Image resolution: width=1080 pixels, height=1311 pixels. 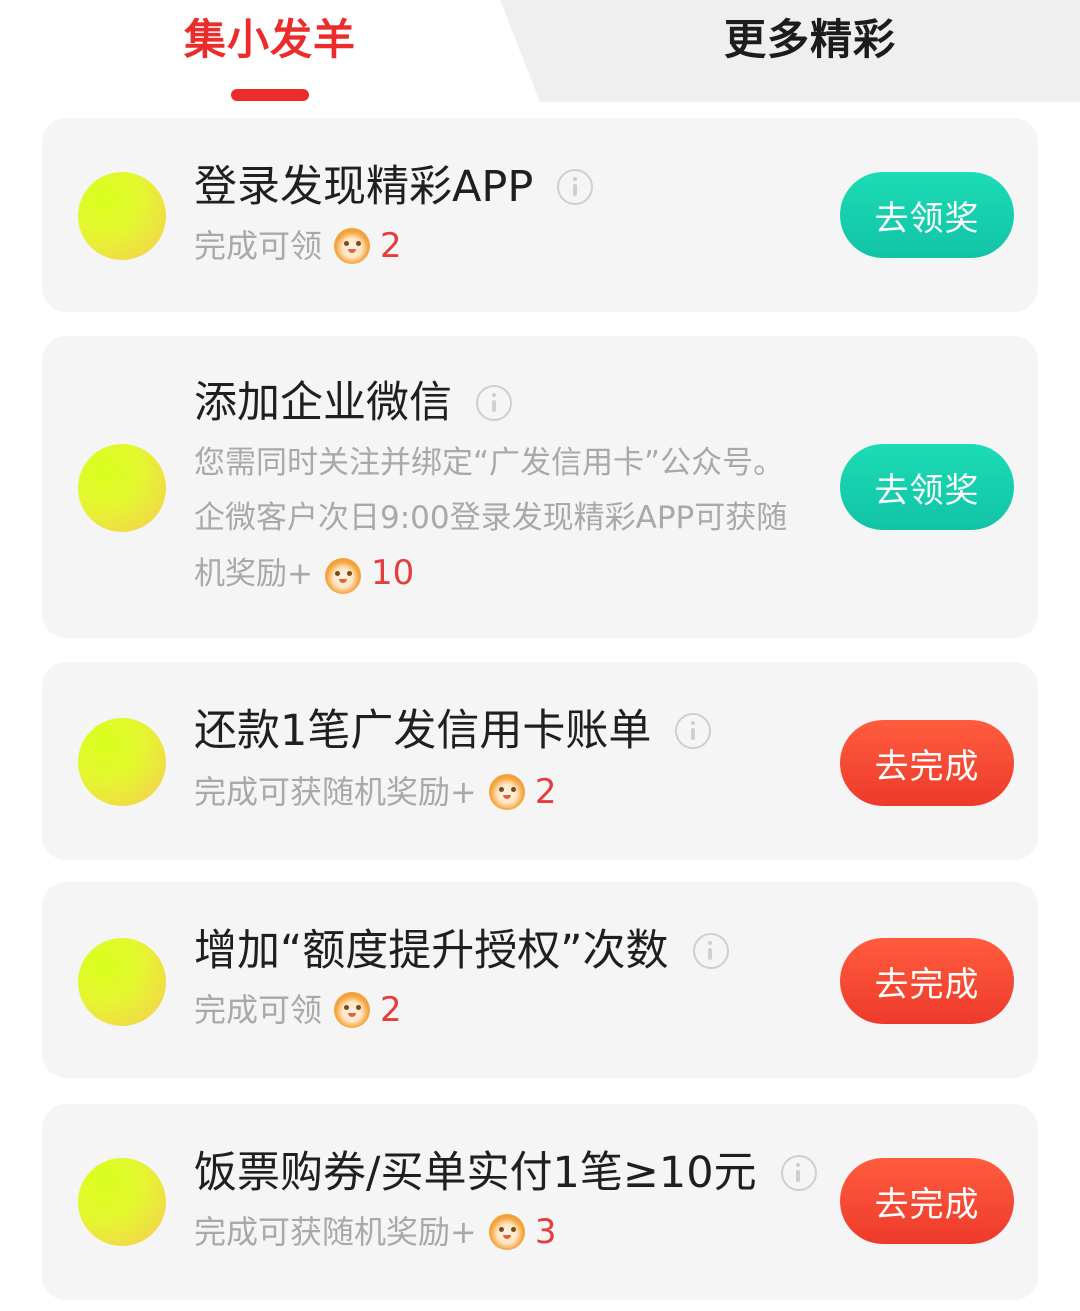 What do you see at coordinates (392, 573) in the screenshot?
I see `reward-amount: 10` at bounding box center [392, 573].